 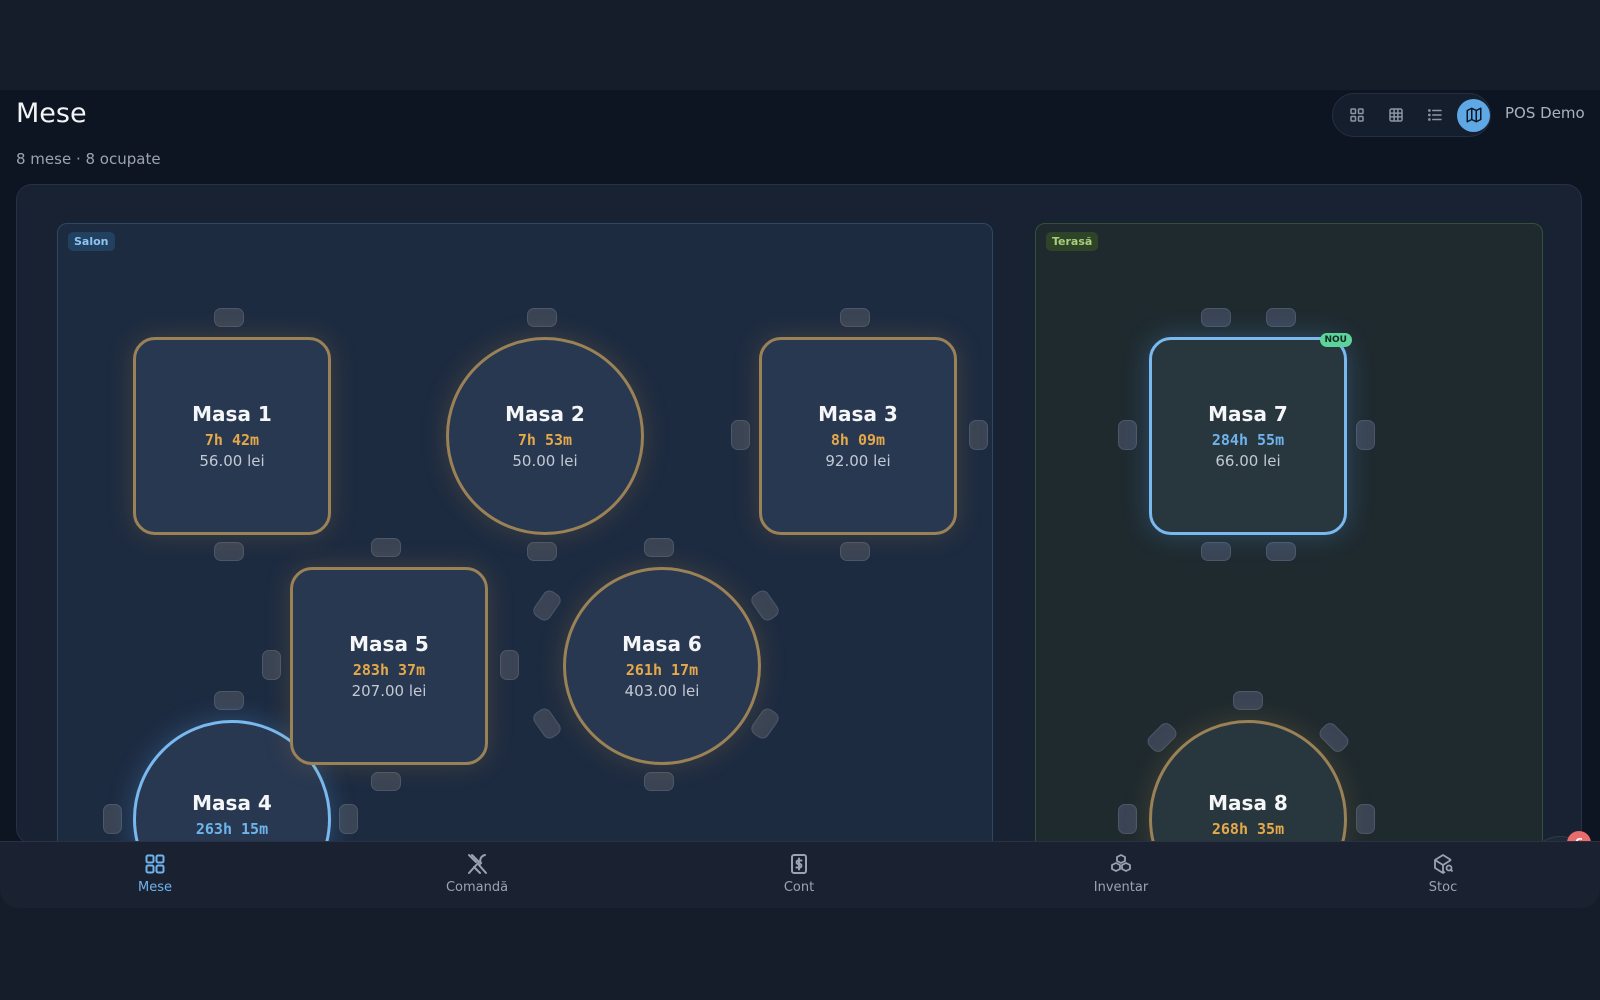 I want to click on table-name: Masa 4, so click(x=232, y=803).